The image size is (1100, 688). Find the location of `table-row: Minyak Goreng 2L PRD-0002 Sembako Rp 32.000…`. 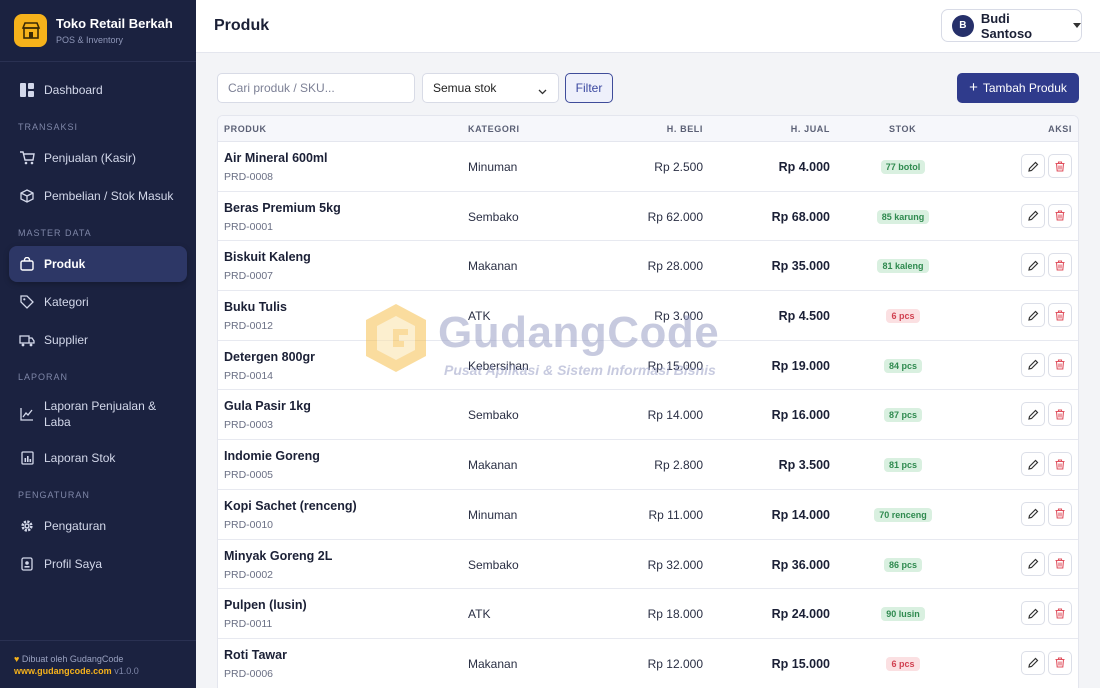

table-row: Minyak Goreng 2L PRD-0002 Sembako Rp 32.000… is located at coordinates (648, 565).